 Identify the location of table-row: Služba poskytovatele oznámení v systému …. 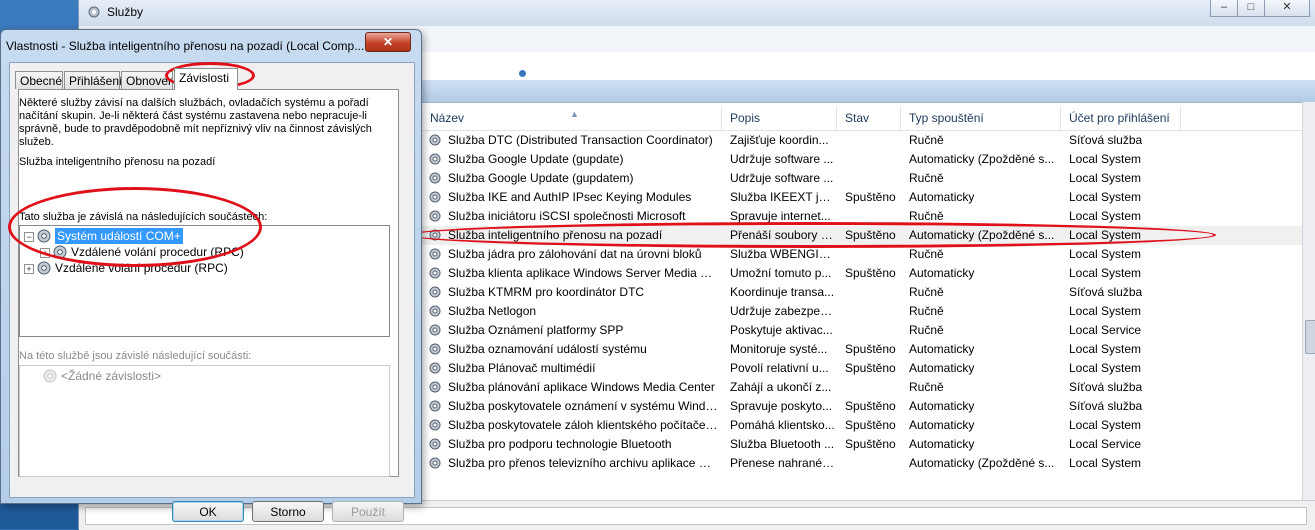
(862, 406).